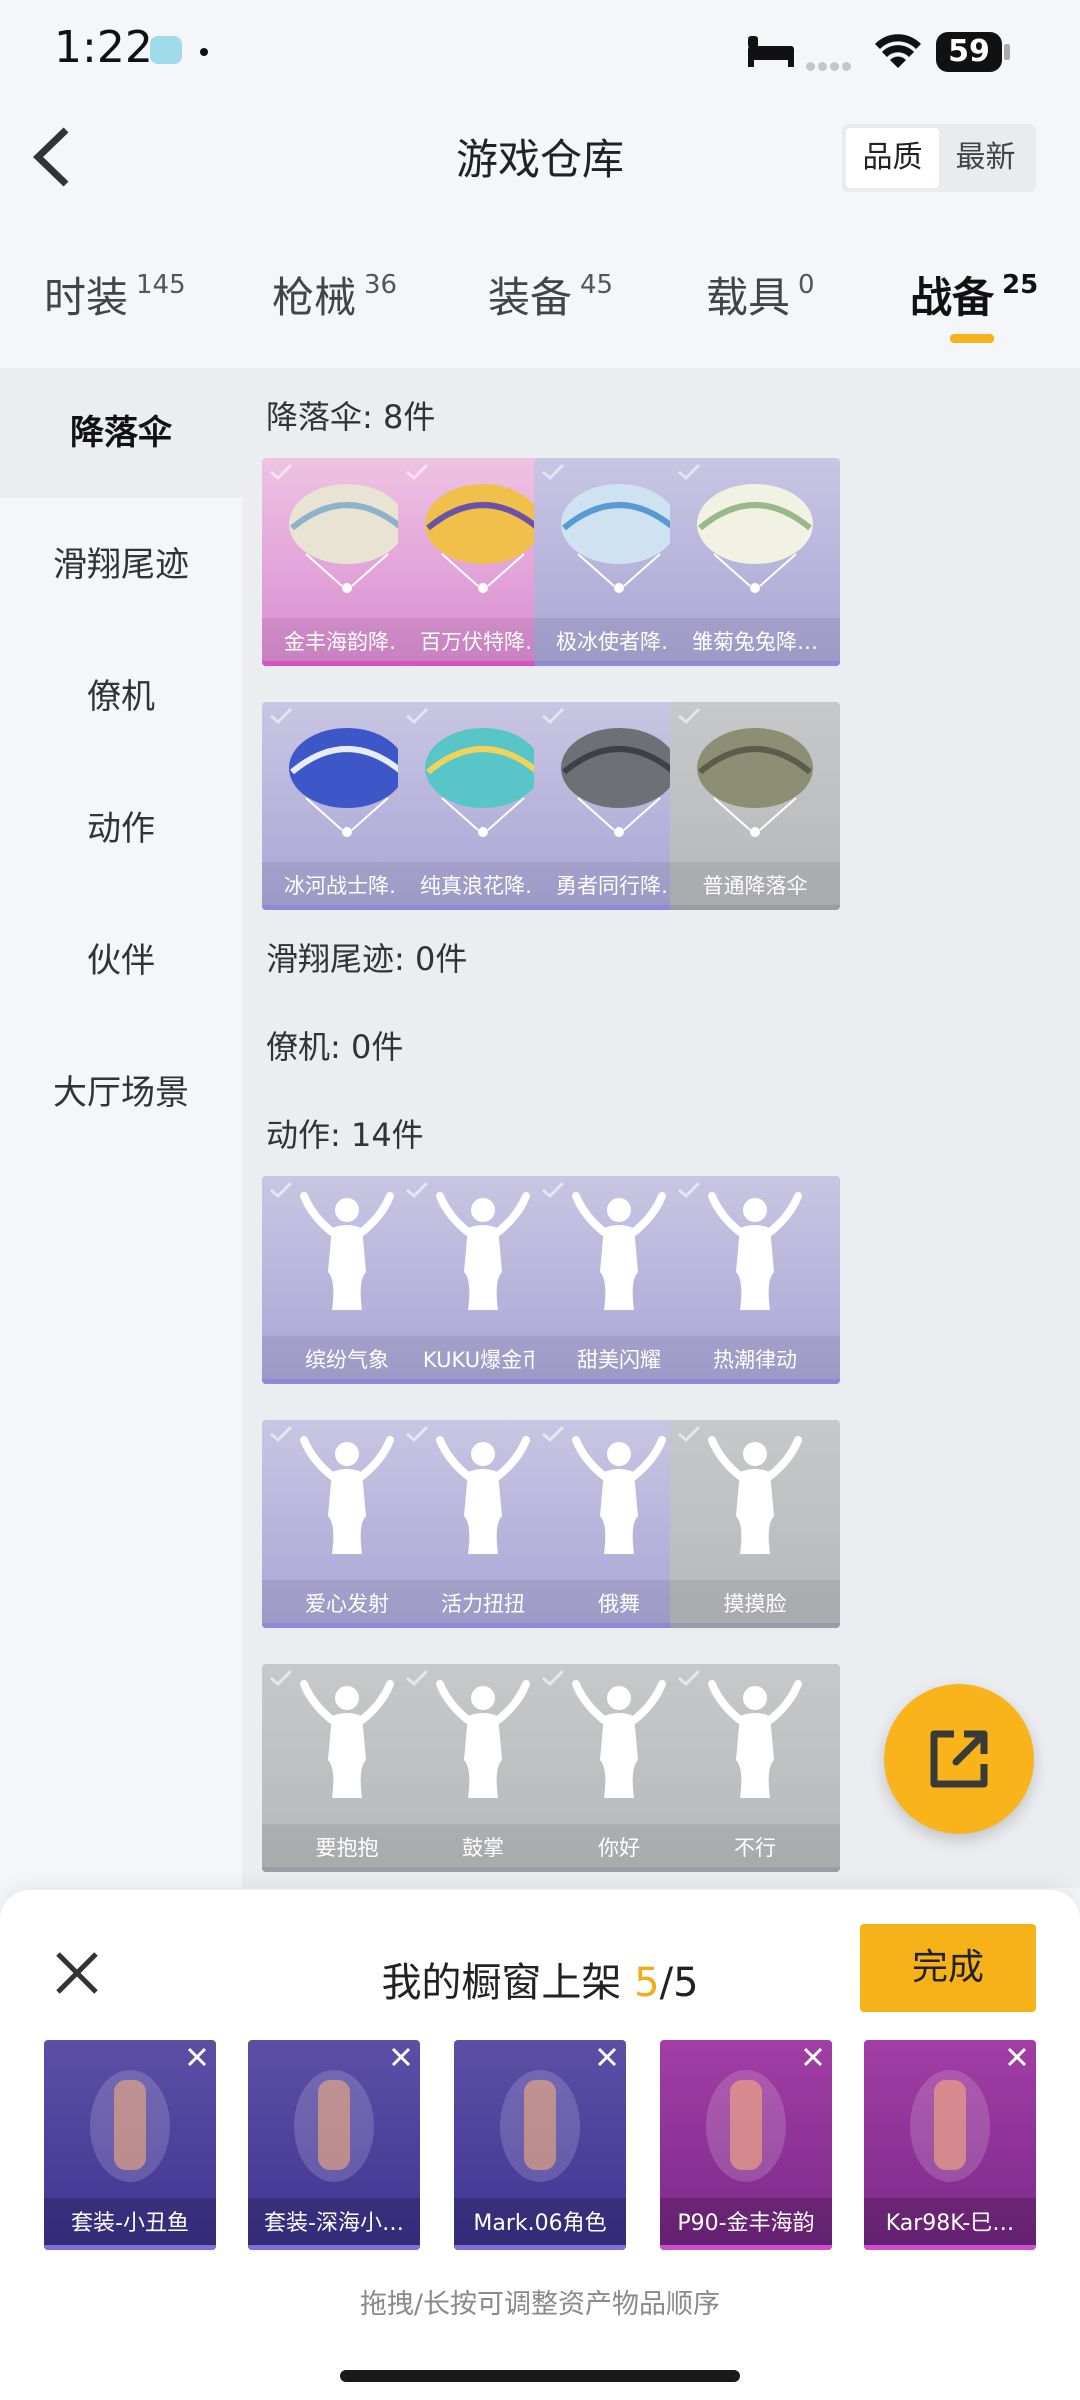  What do you see at coordinates (351, 417) in the screenshot?
I see `section-title-parachute: 降落伞: 8件` at bounding box center [351, 417].